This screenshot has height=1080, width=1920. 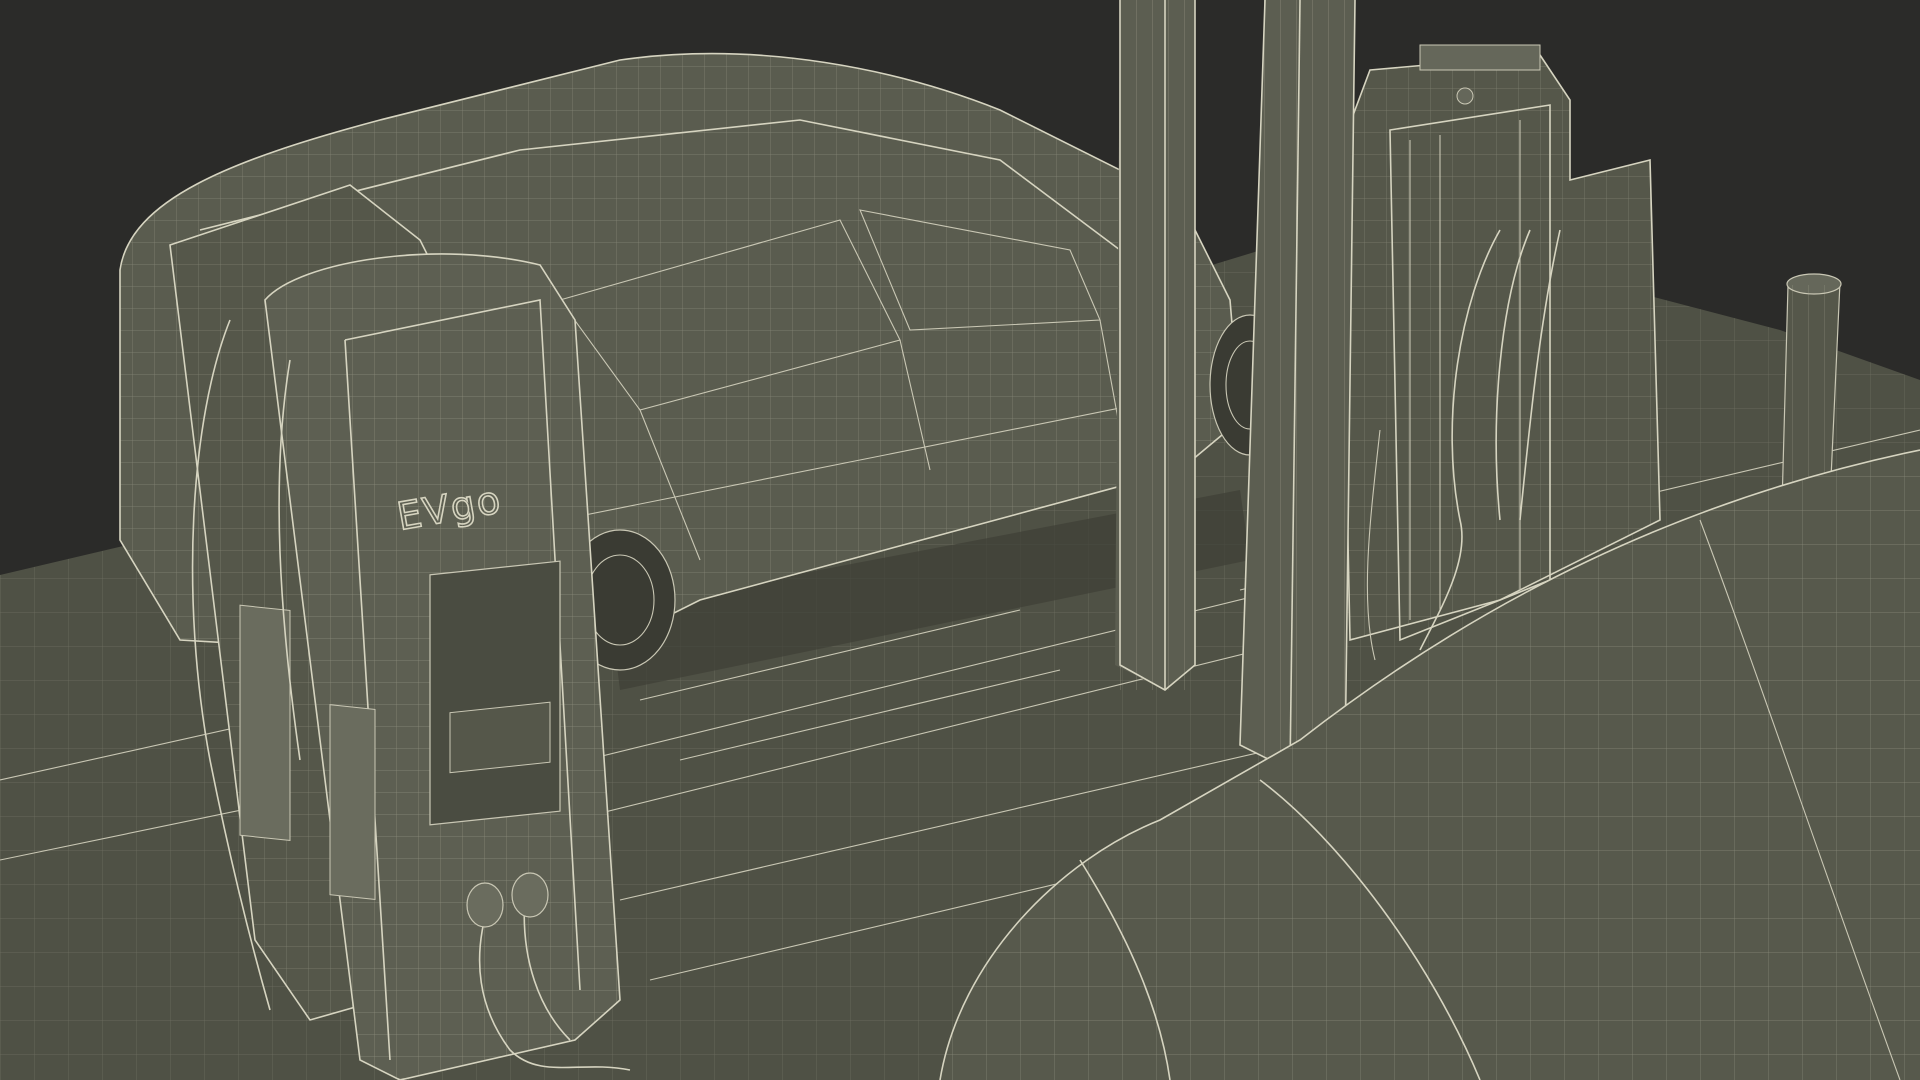 What do you see at coordinates (1155, 345) in the screenshot?
I see `canopy-pillar-left` at bounding box center [1155, 345].